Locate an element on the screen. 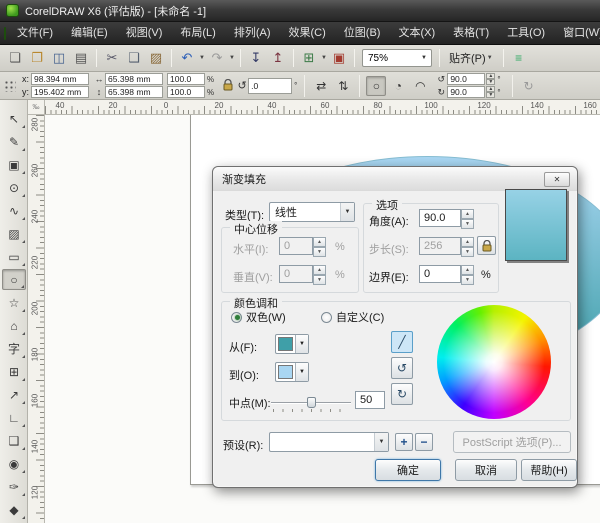 The height and width of the screenshot is (523, 600). new-button: ❏ is located at coordinates (15, 58).